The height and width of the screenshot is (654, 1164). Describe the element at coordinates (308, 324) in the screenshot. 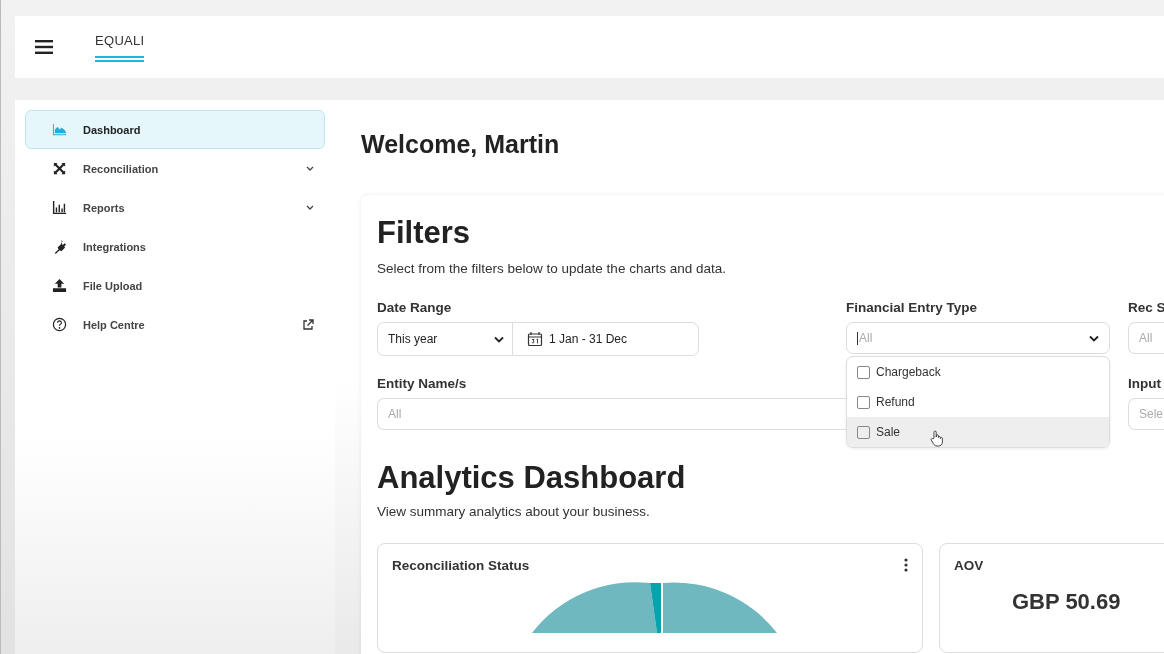

I see `external-link-icon` at that location.